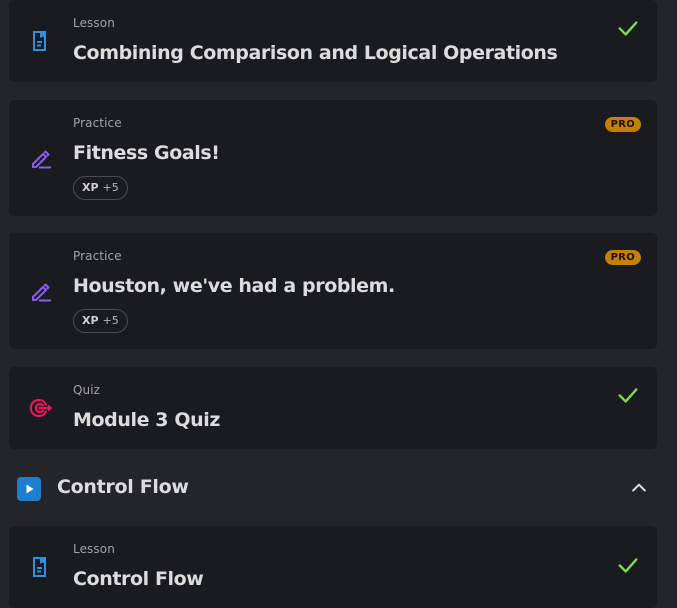  Describe the element at coordinates (333, 567) in the screenshot. I see `list-item-lesson-control-flow: Lesson Control Flow` at that location.